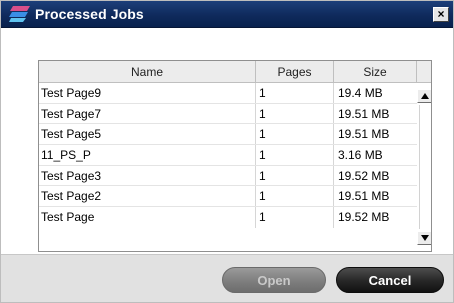  What do you see at coordinates (89, 14) in the screenshot?
I see `window-title: Processed Jobs` at bounding box center [89, 14].